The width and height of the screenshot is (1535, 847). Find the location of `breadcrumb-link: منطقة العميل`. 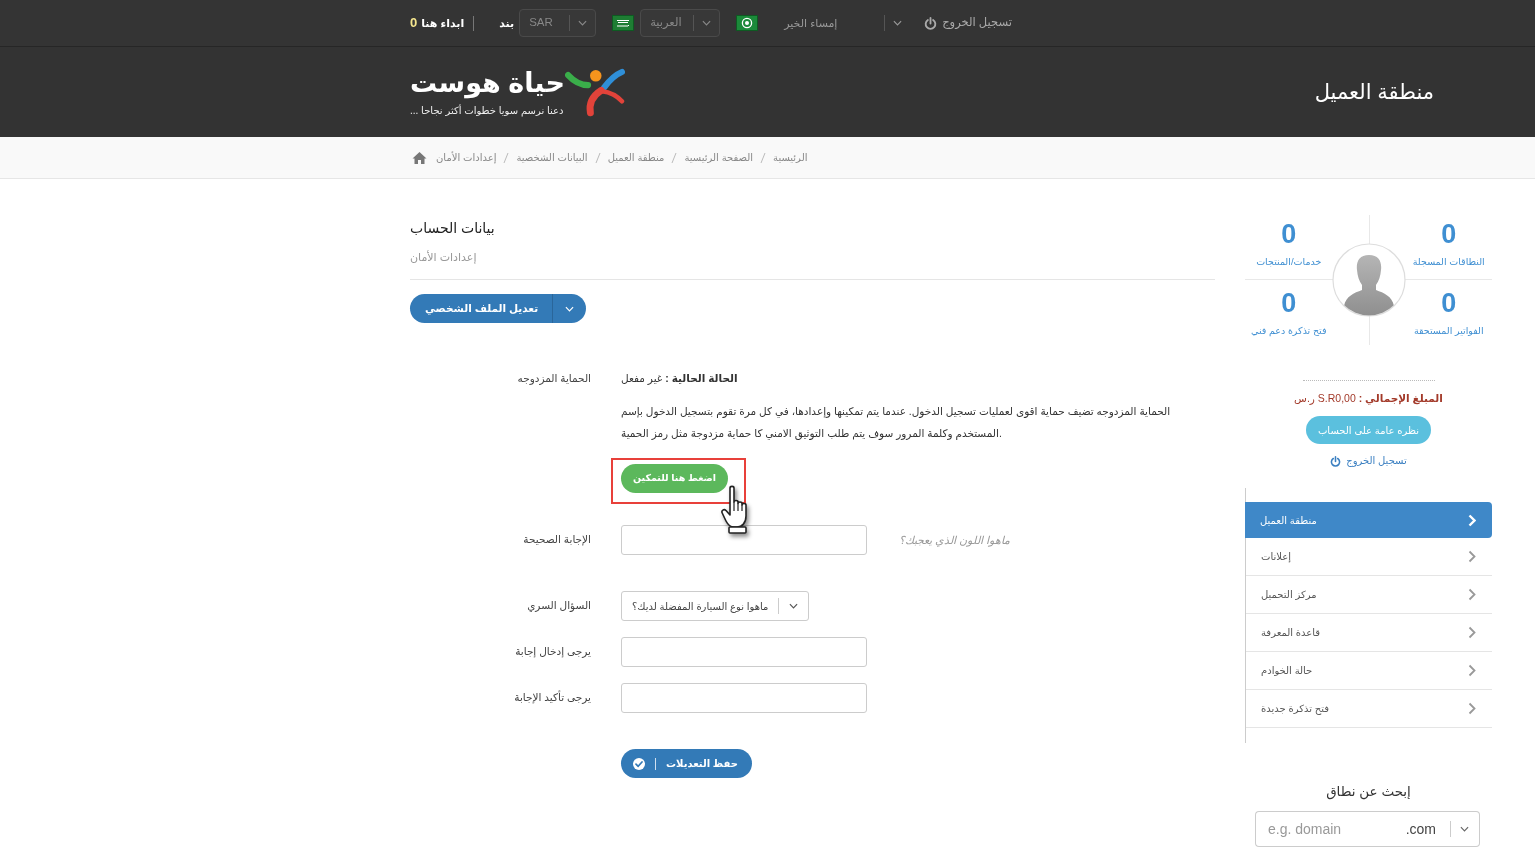

breadcrumb-link: منطقة العميل is located at coordinates (636, 157).